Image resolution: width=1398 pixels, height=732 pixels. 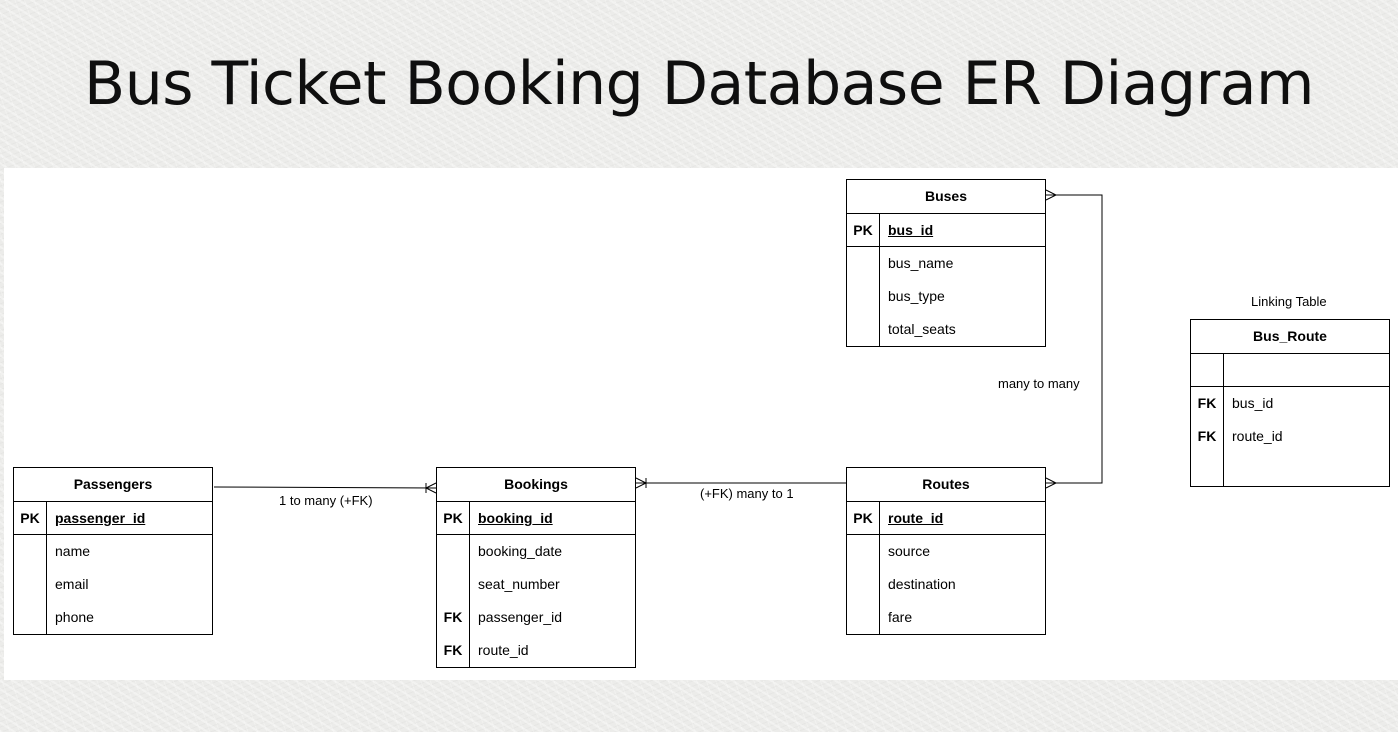 I want to click on field-name: booking_date, so click(x=520, y=551).